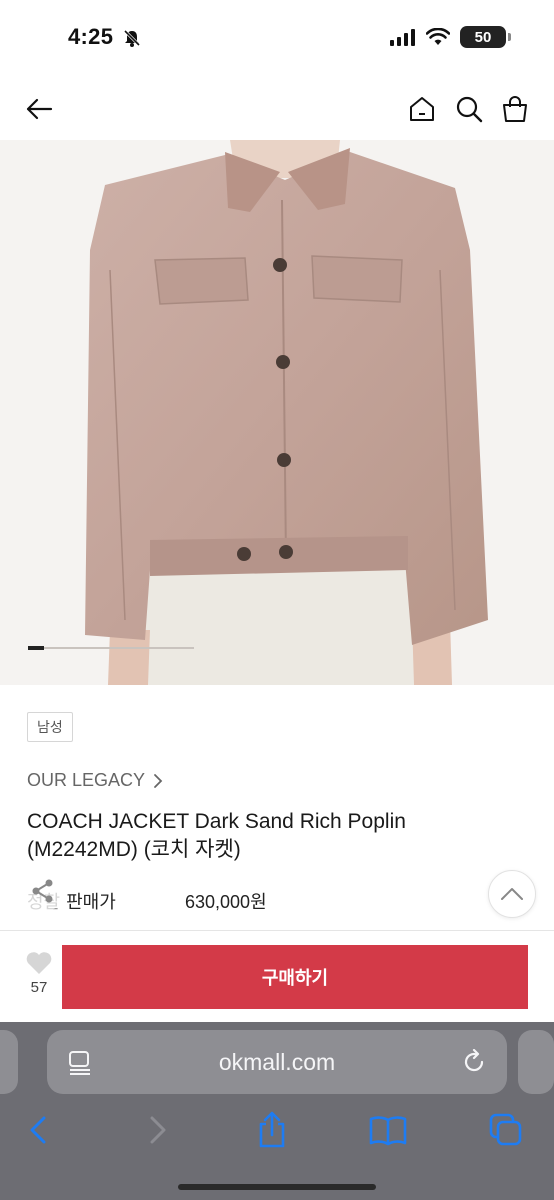 Image resolution: width=554 pixels, height=1200 pixels. I want to click on cart-button, so click(515, 109).